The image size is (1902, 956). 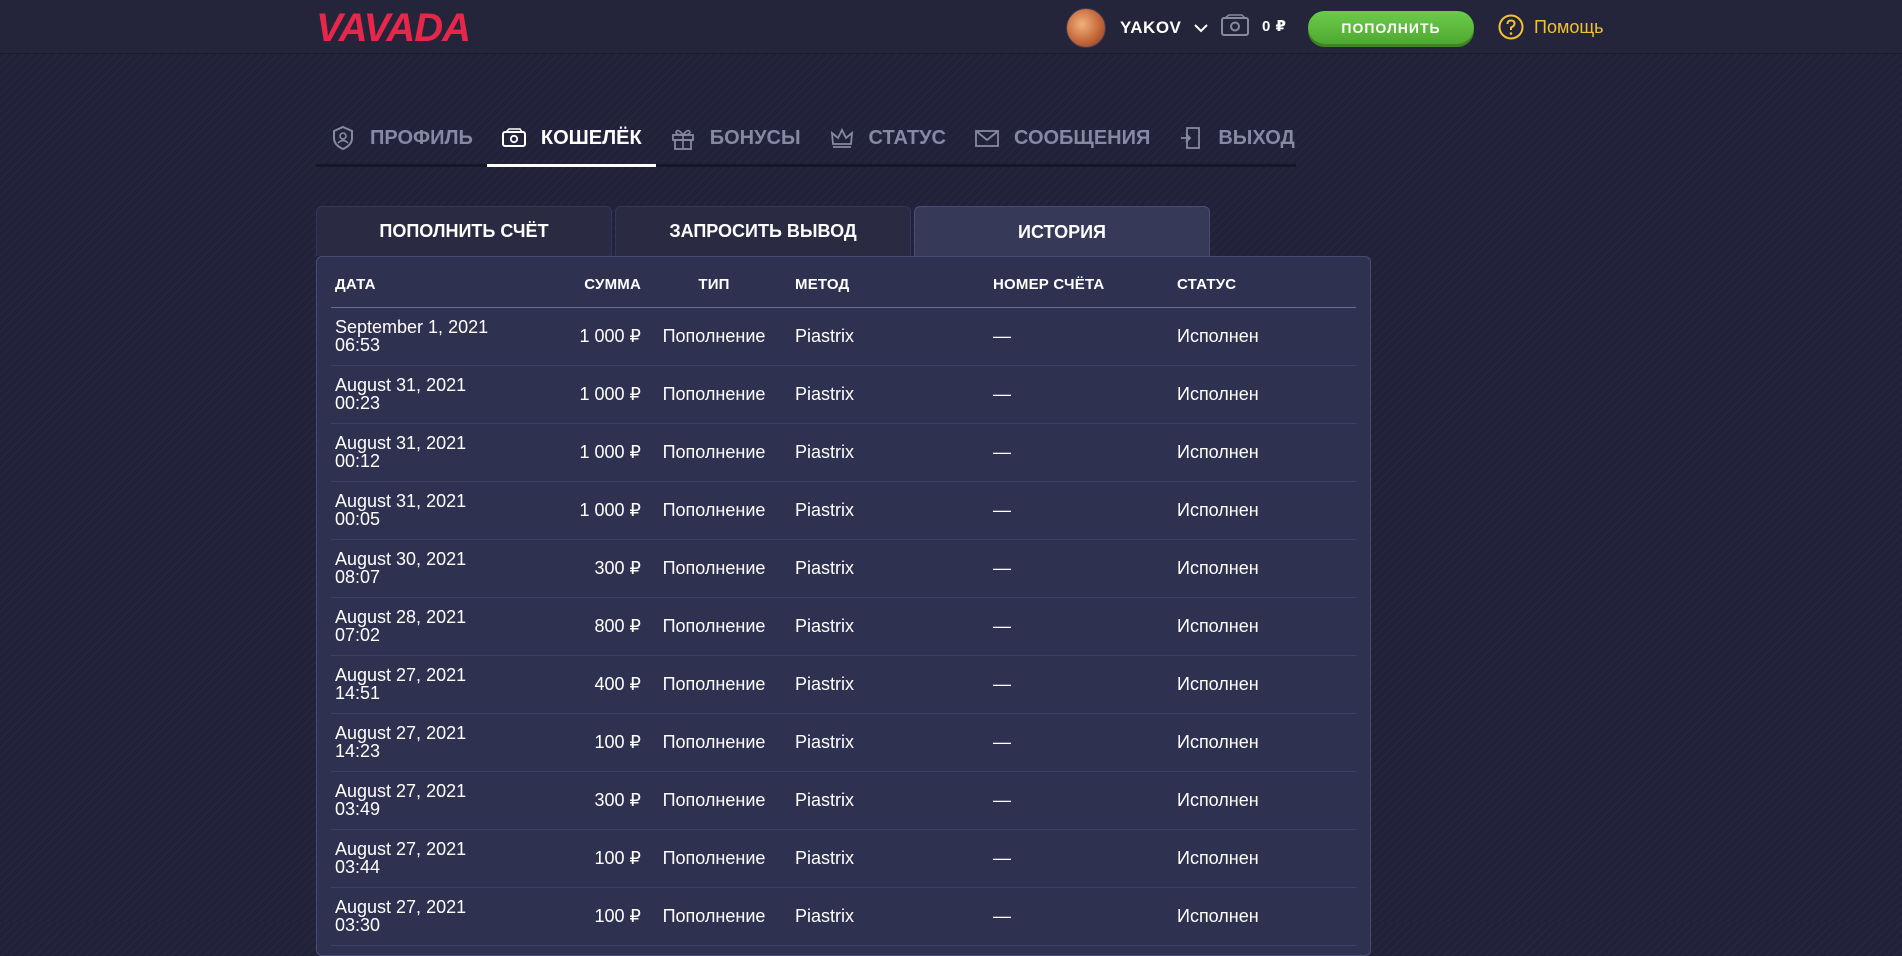 What do you see at coordinates (421, 137) in the screenshot?
I see `nav-item-label: ПРОФИЛЬ` at bounding box center [421, 137].